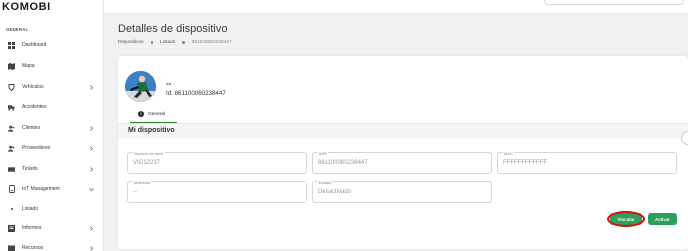  I want to click on tab-general: i General, so click(153, 115).